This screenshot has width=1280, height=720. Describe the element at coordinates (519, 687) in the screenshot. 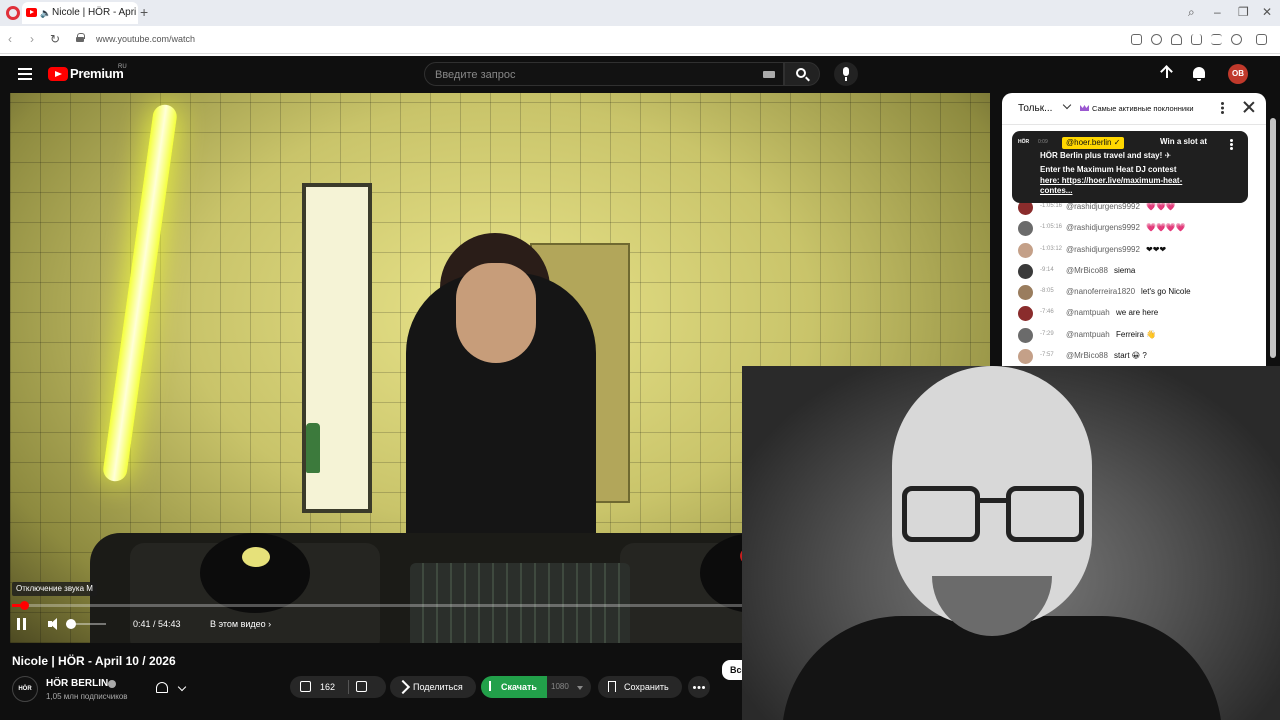

I see `download-label: Скачать` at that location.